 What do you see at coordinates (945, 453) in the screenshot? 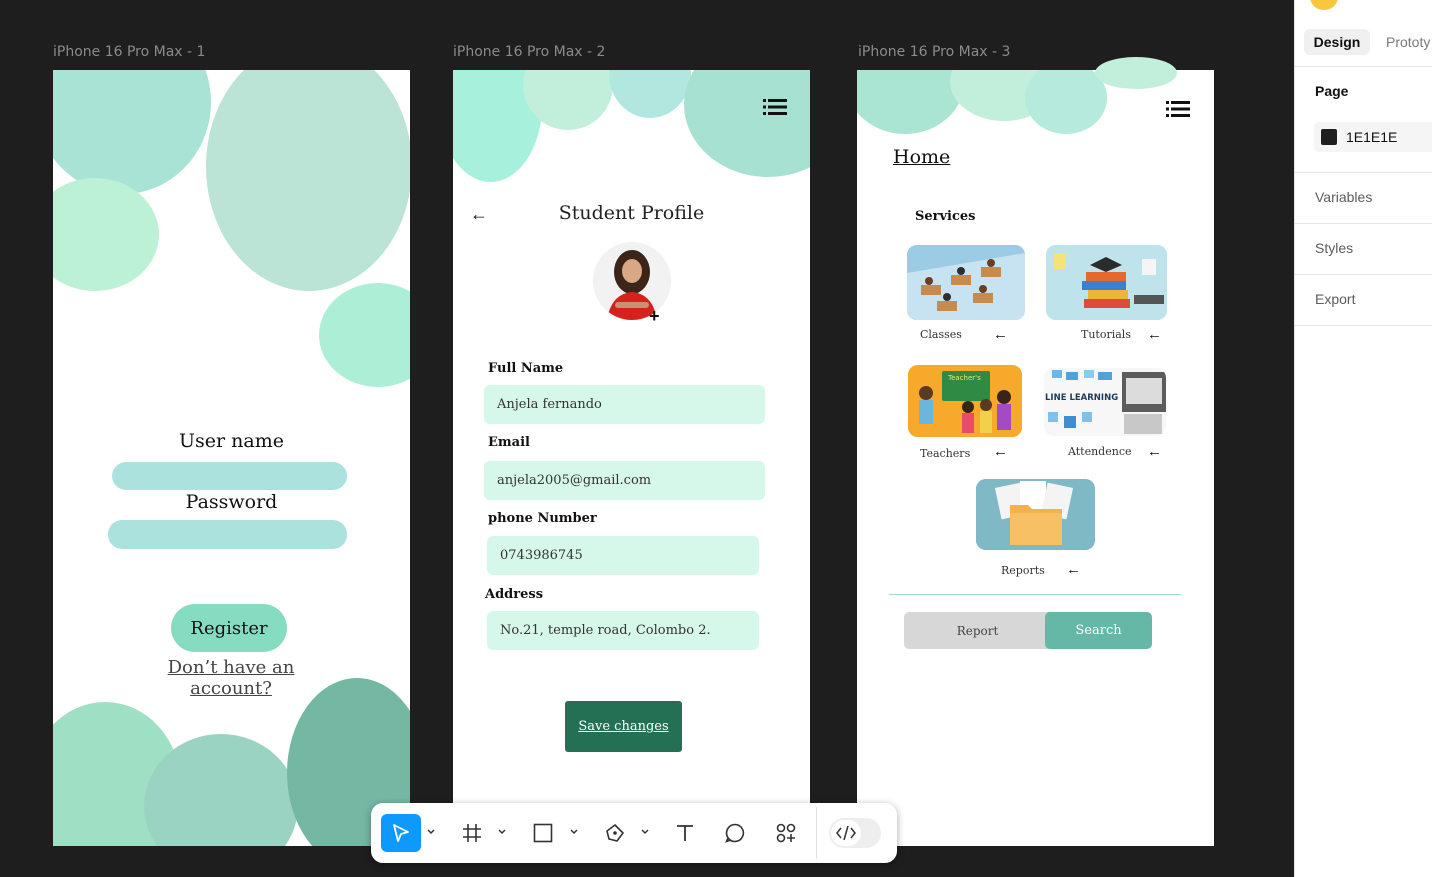
I see `teachers-label: Teachers` at bounding box center [945, 453].